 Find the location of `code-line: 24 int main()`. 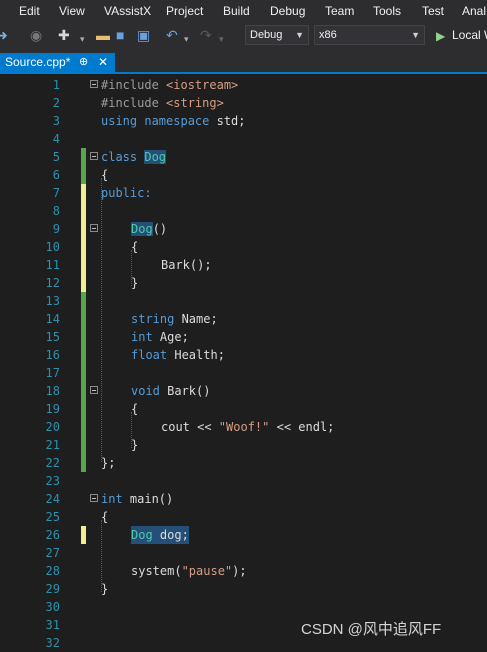

code-line: 24 int main() is located at coordinates (243, 499).